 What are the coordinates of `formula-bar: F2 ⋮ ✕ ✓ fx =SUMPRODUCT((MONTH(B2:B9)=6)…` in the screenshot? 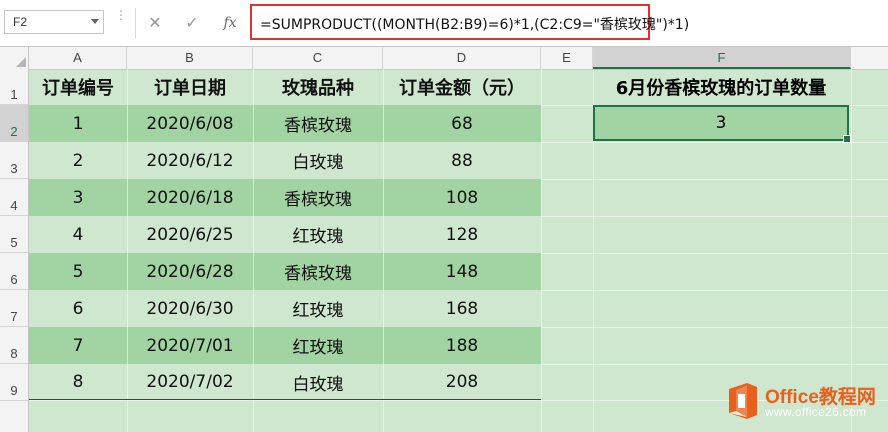 It's located at (444, 23).